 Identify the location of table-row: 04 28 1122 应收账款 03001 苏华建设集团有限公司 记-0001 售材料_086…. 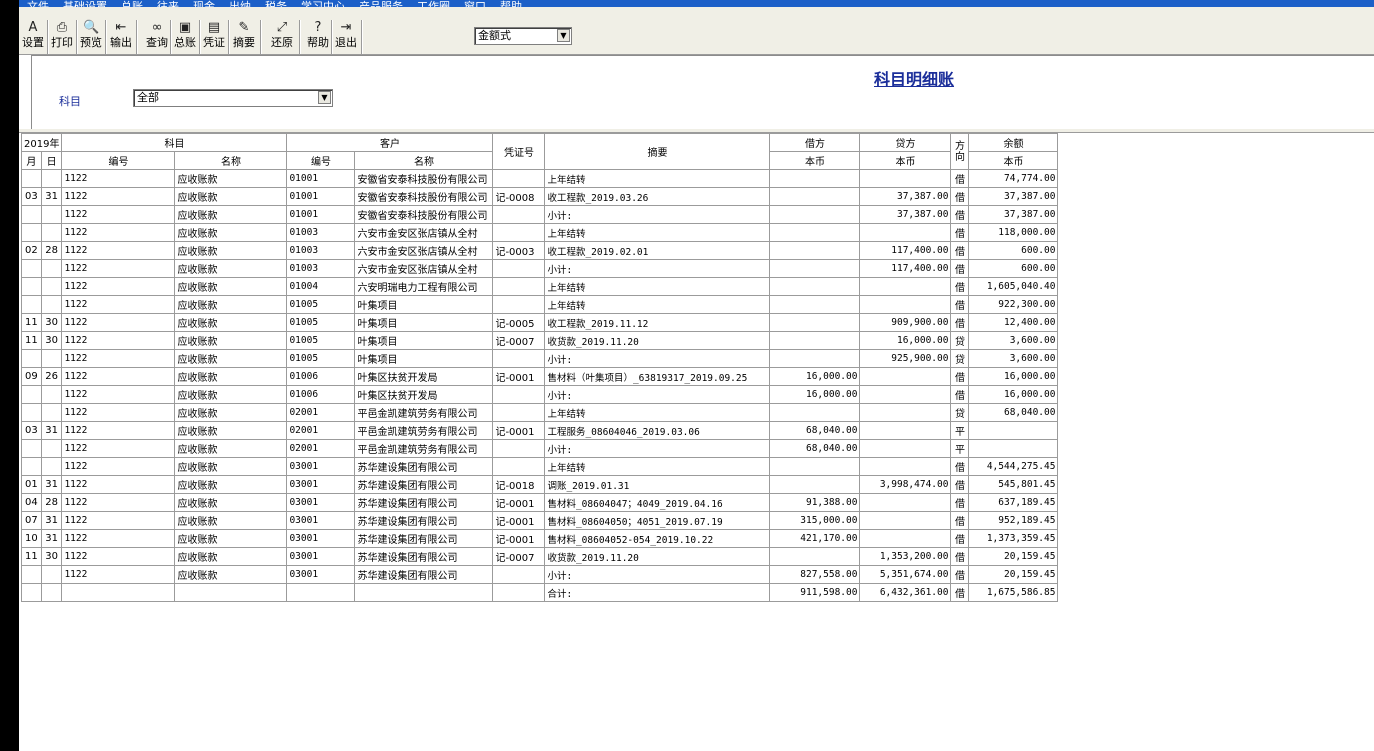
(540, 502).